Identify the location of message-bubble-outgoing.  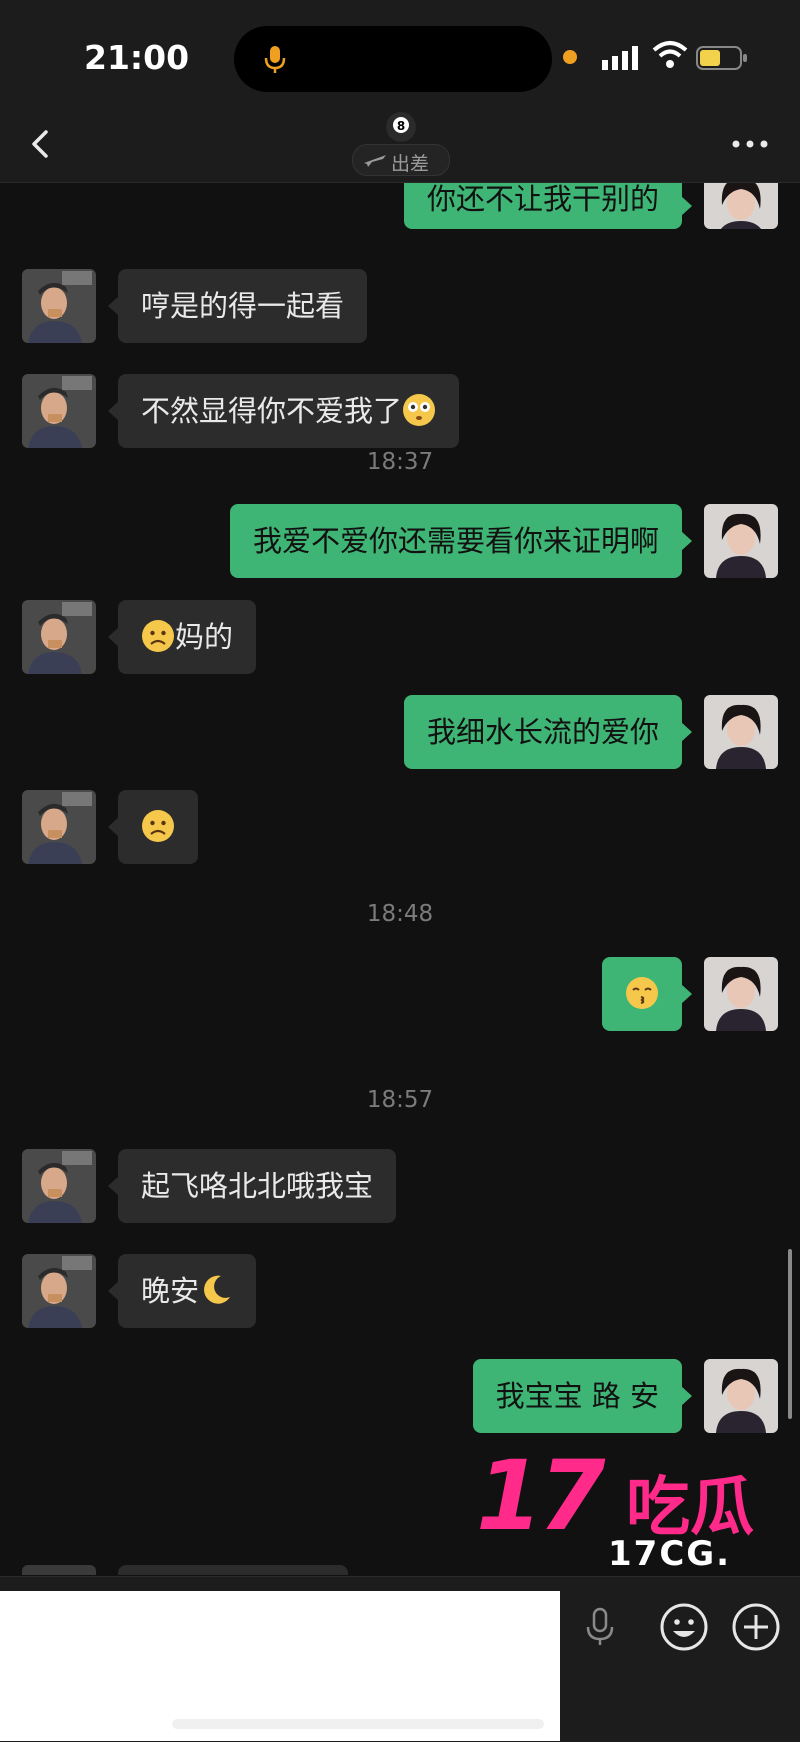
(647, 994).